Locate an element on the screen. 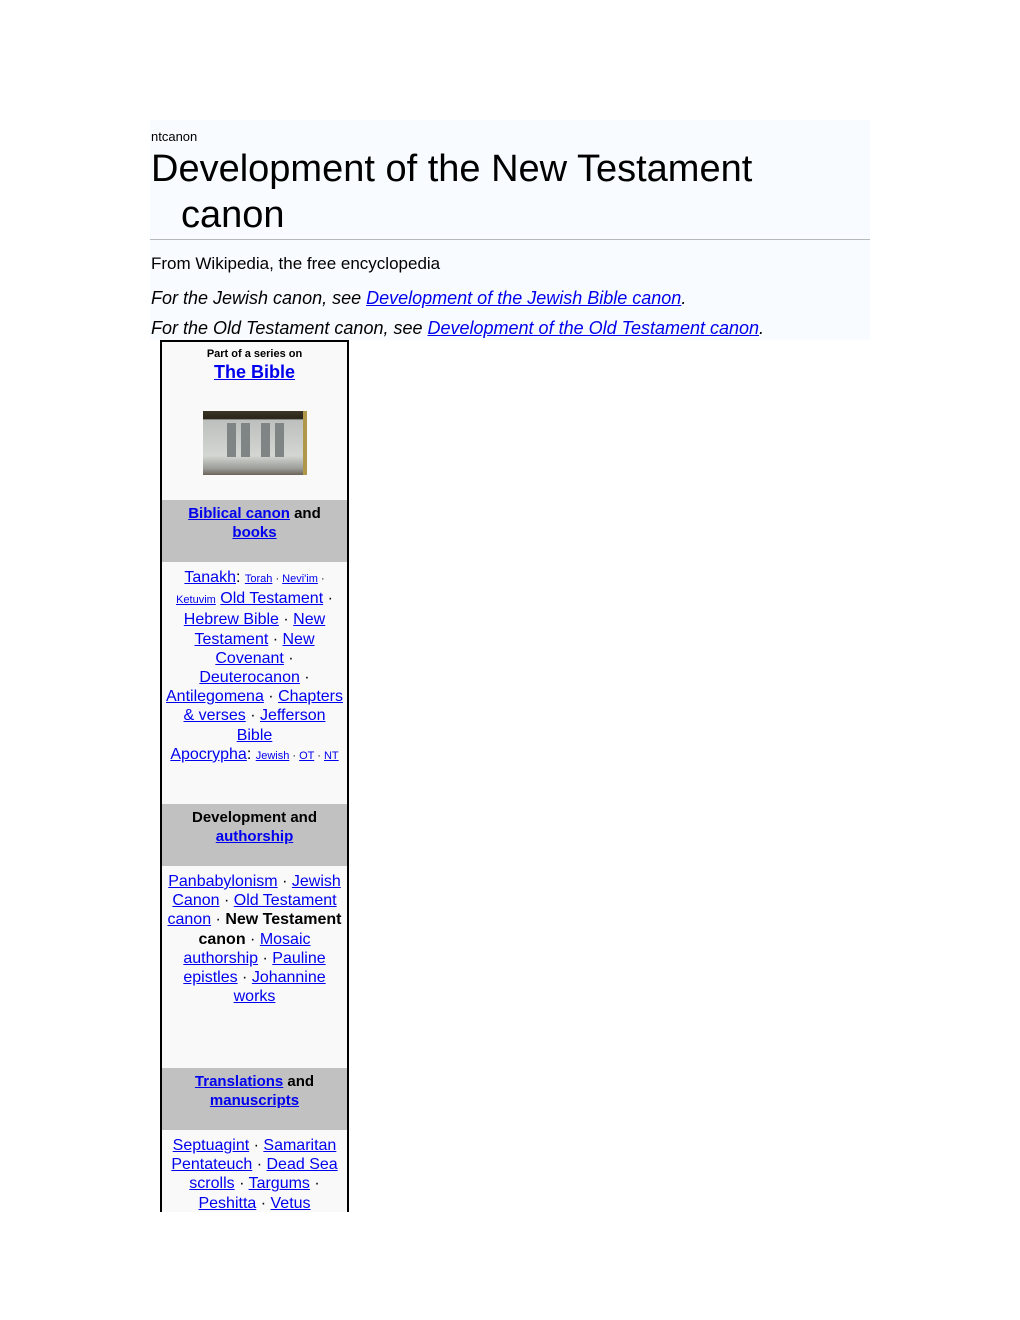 The width and height of the screenshot is (1020, 1320). bible-image is located at coordinates (254, 443).